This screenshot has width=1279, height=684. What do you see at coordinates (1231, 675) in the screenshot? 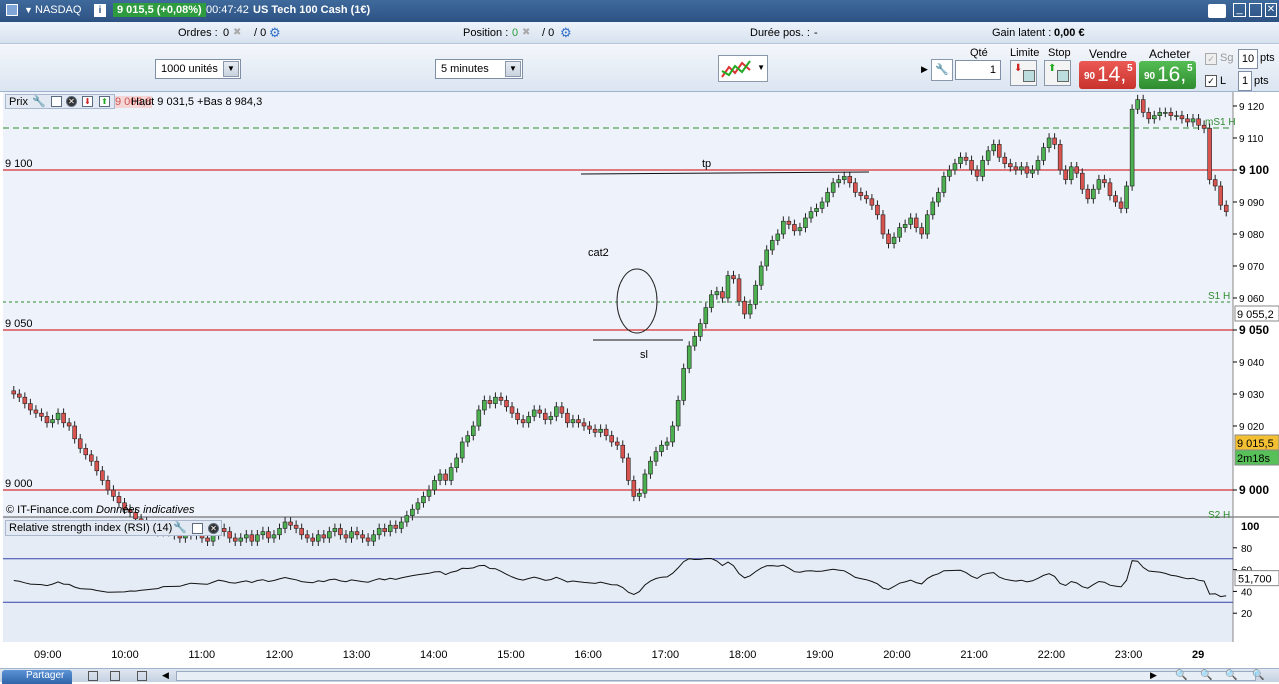
I see `zoom-out-icon: 🔍` at bounding box center [1231, 675].